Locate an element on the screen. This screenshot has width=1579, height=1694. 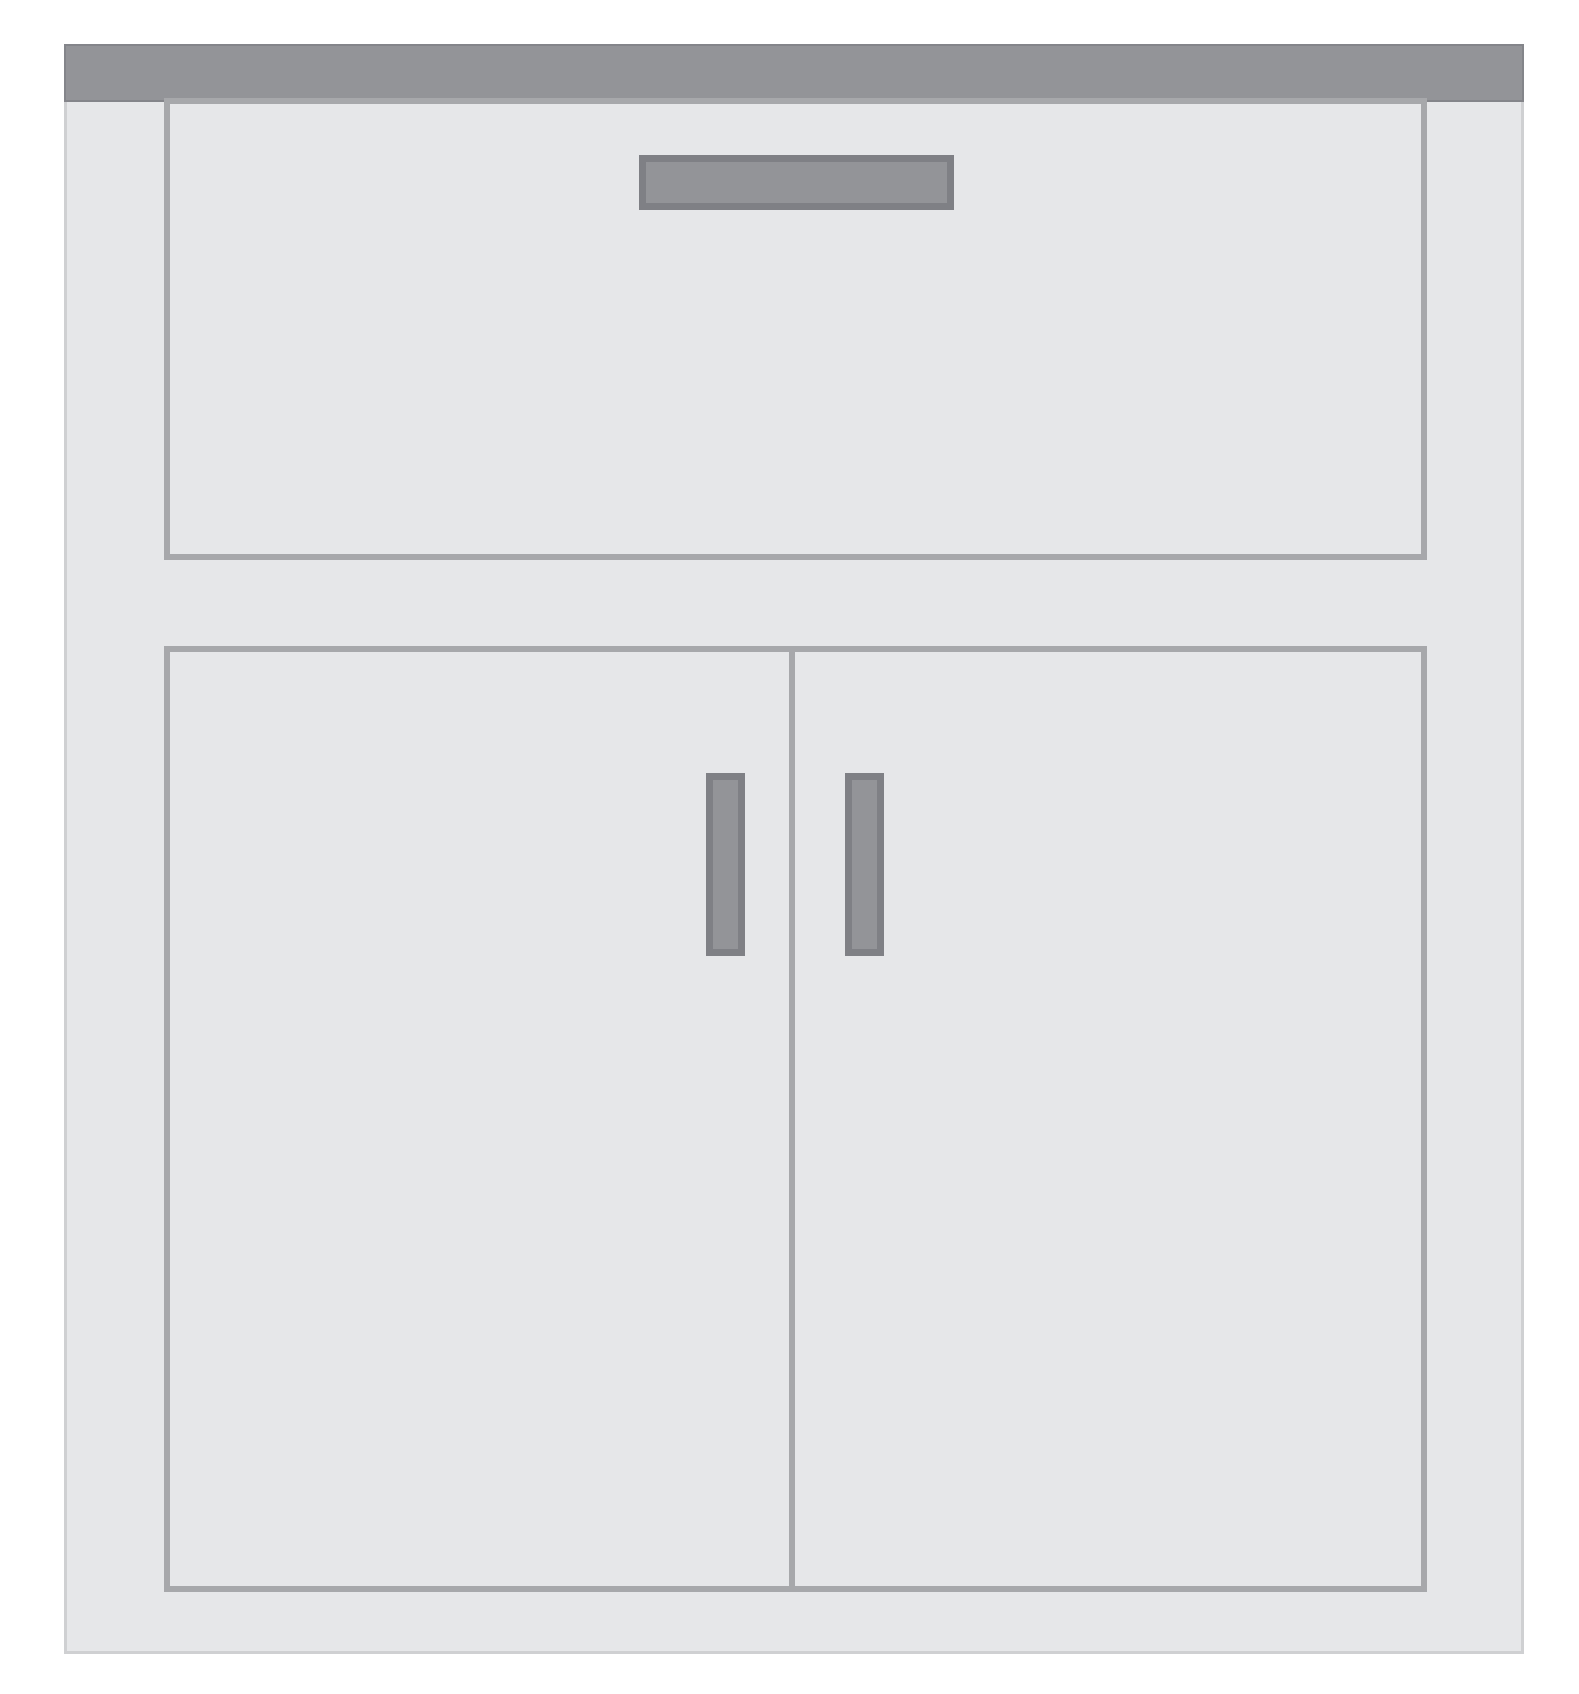
cabinet-countertop is located at coordinates (794, 73).